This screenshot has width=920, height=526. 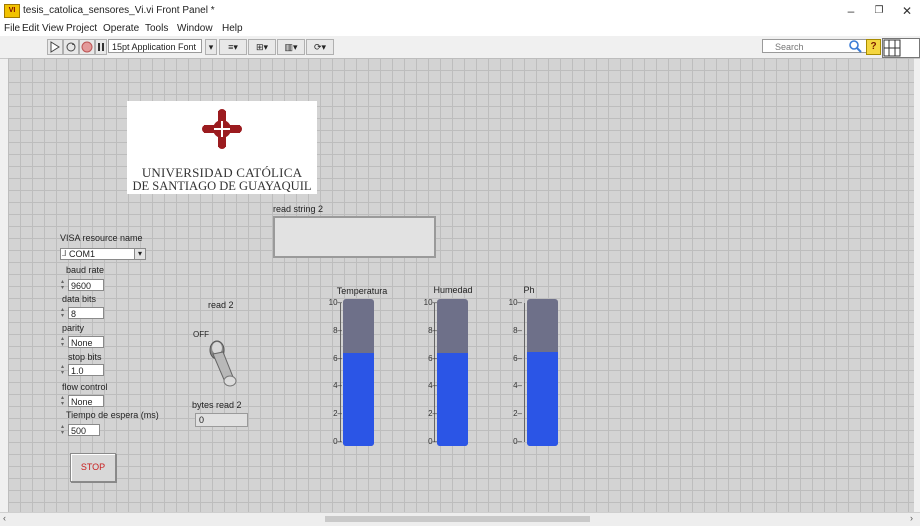 I want to click on labview-app-icon: VI, so click(x=12, y=11).